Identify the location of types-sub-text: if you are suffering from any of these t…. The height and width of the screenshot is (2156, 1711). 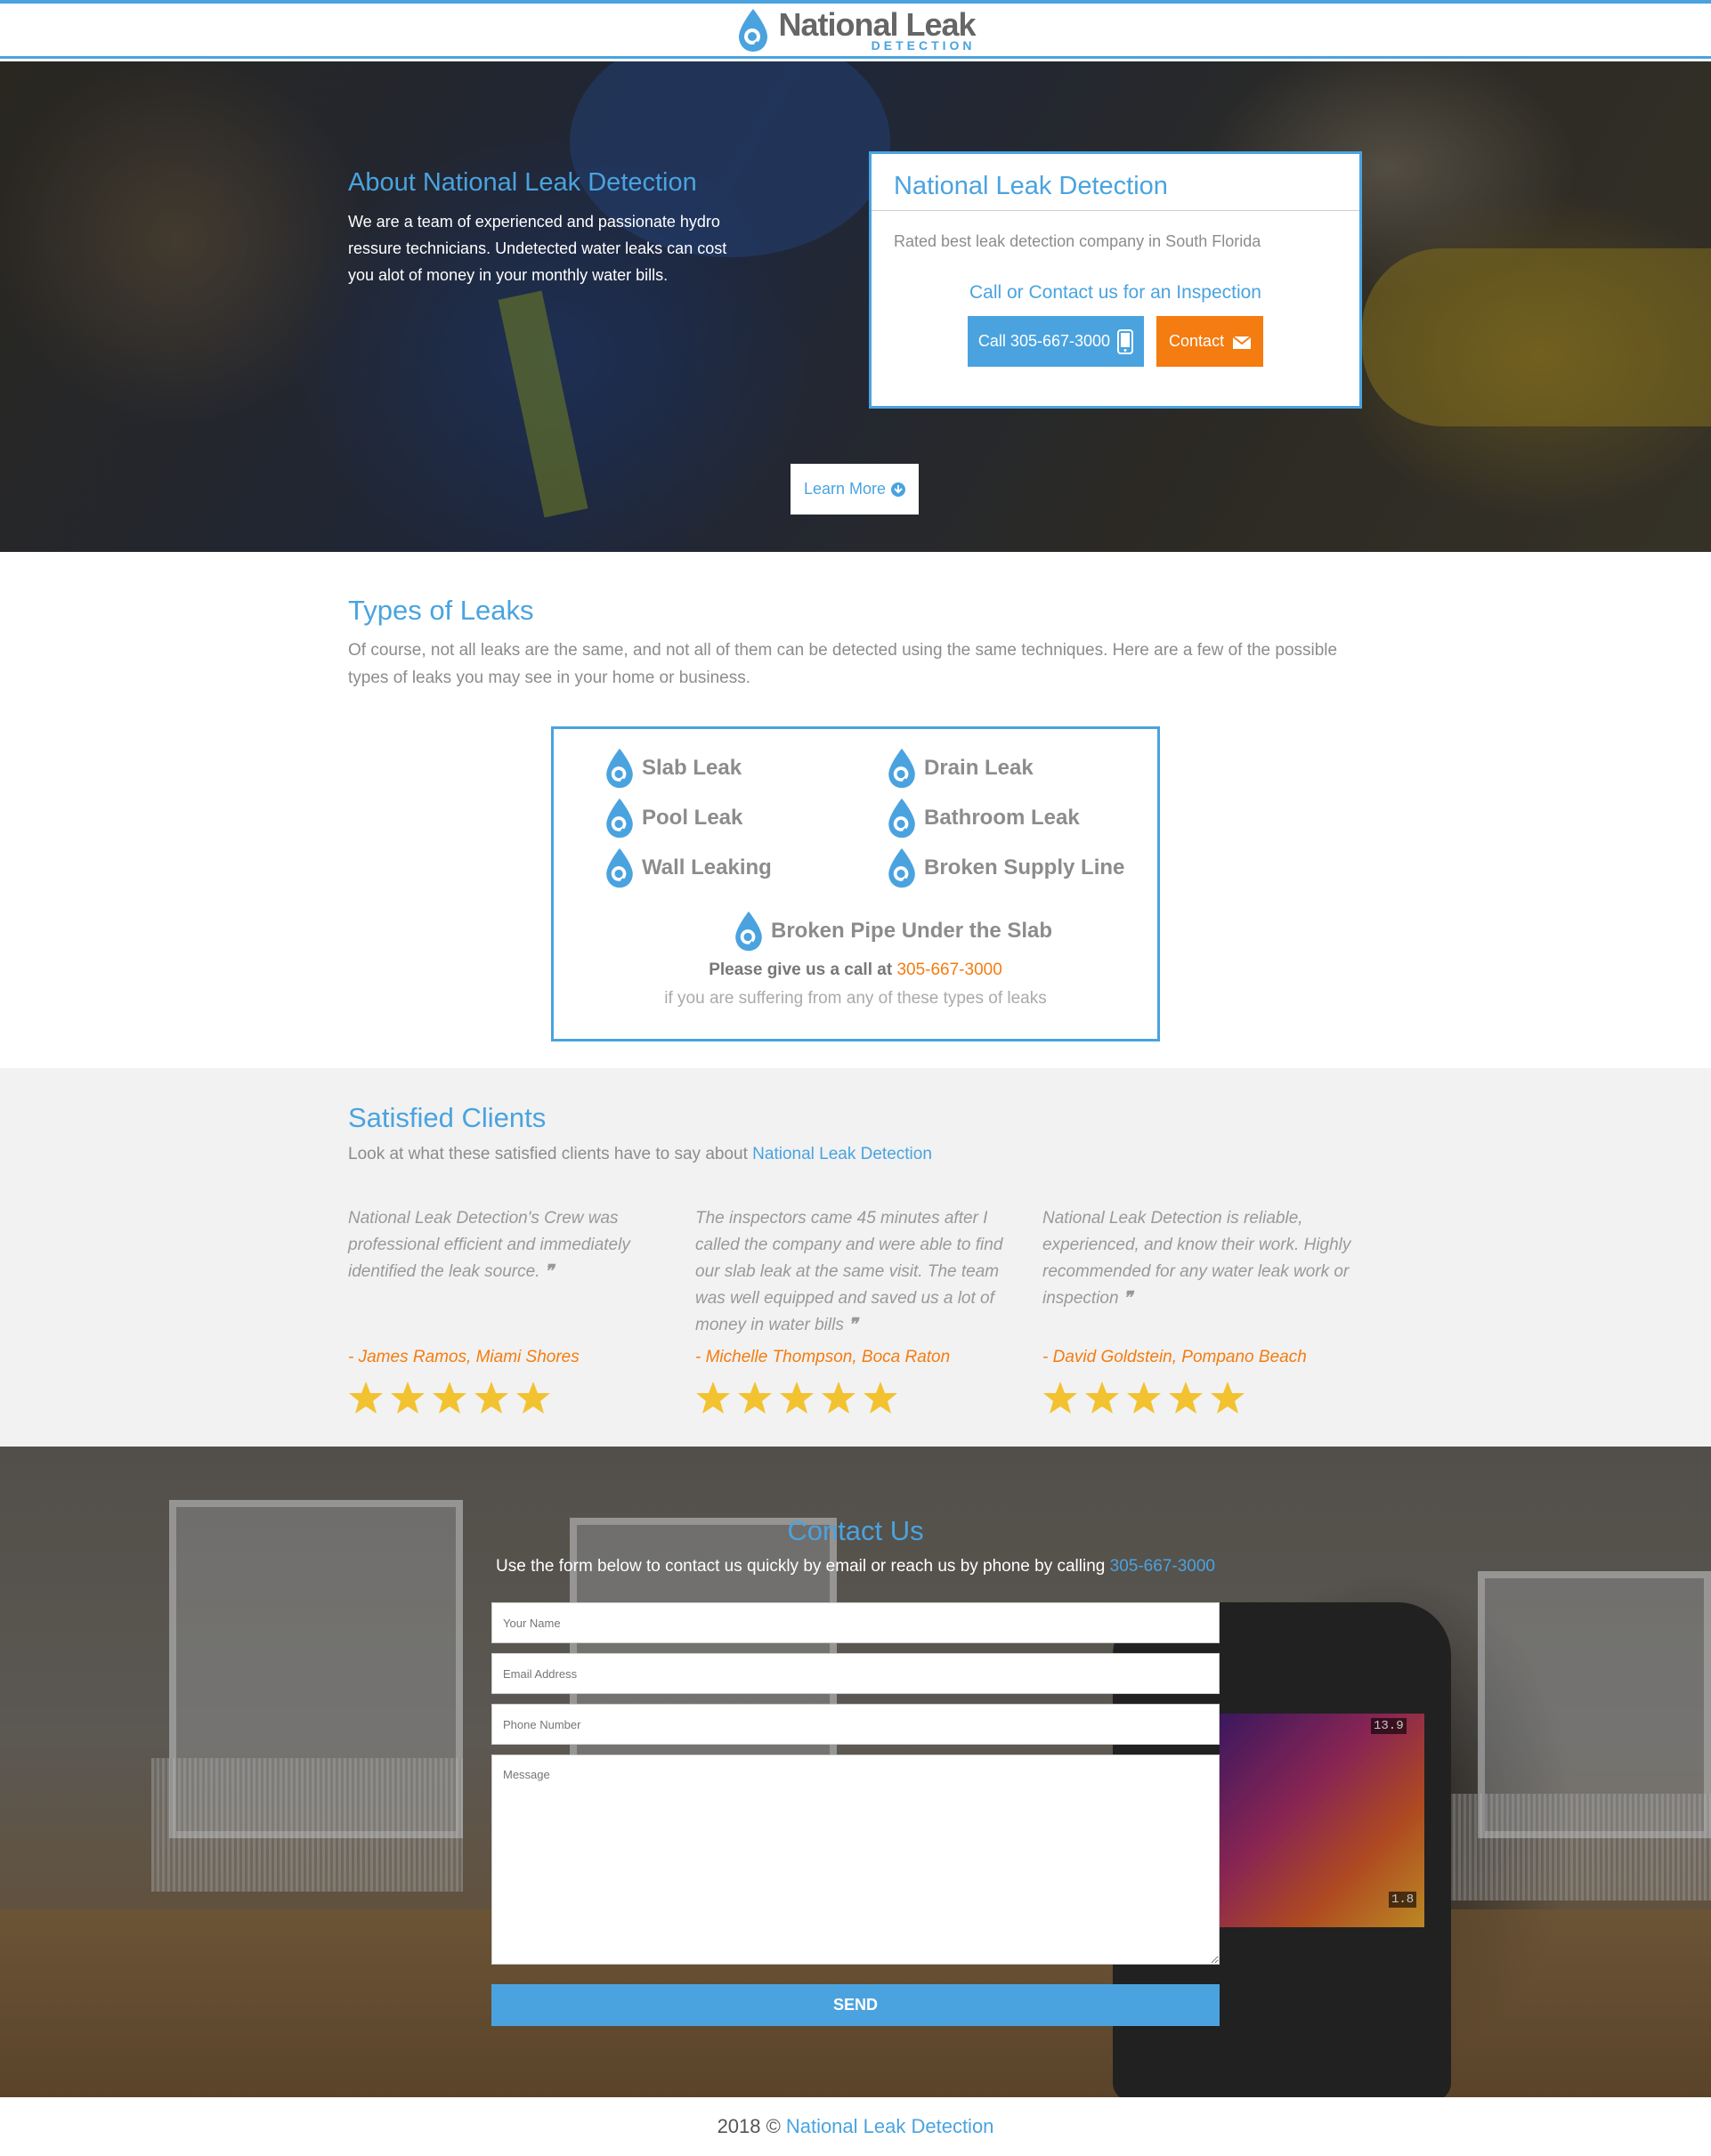
(856, 999).